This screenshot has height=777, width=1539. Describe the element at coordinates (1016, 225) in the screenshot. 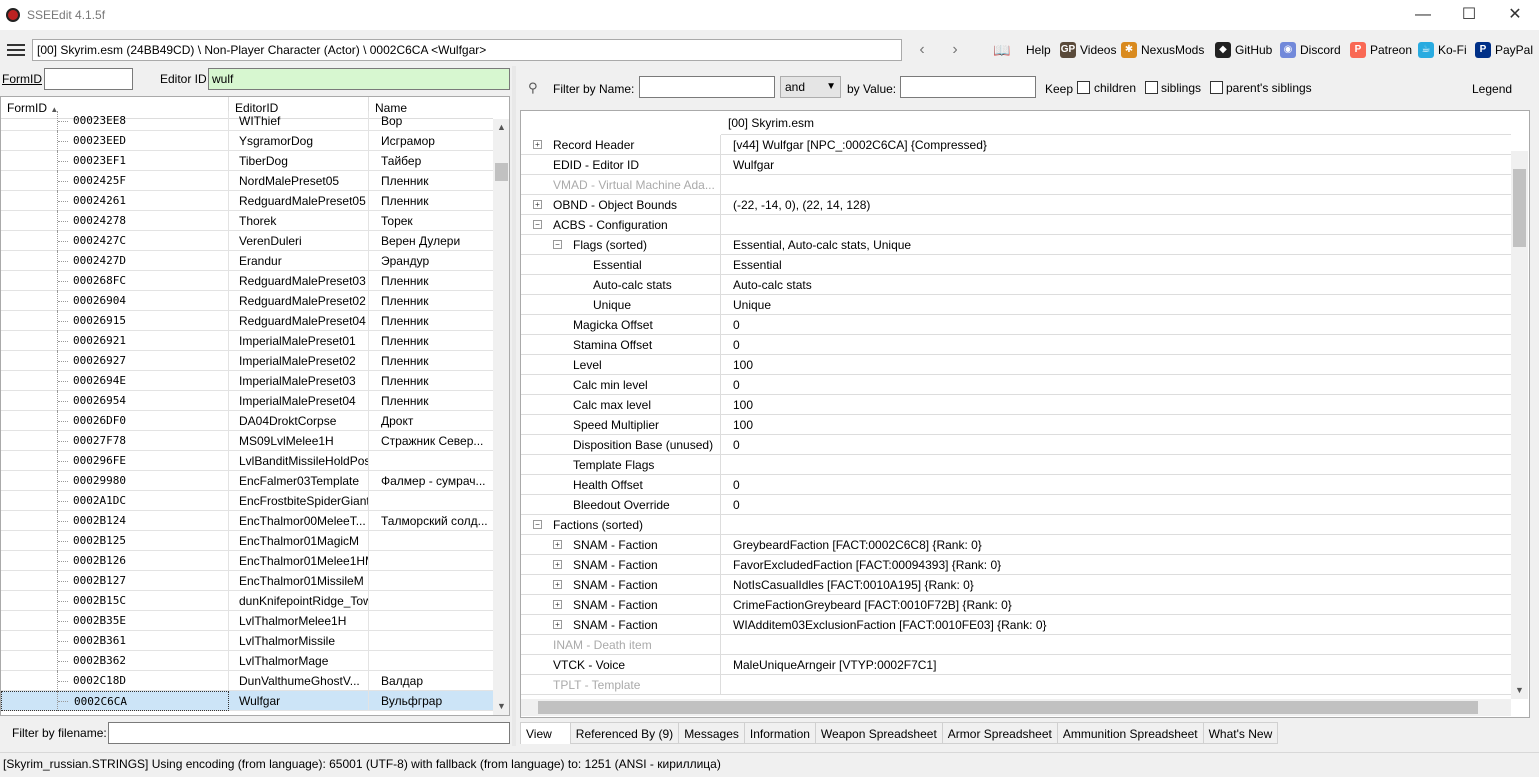

I see `record-row: − ACBS - Configuration` at that location.